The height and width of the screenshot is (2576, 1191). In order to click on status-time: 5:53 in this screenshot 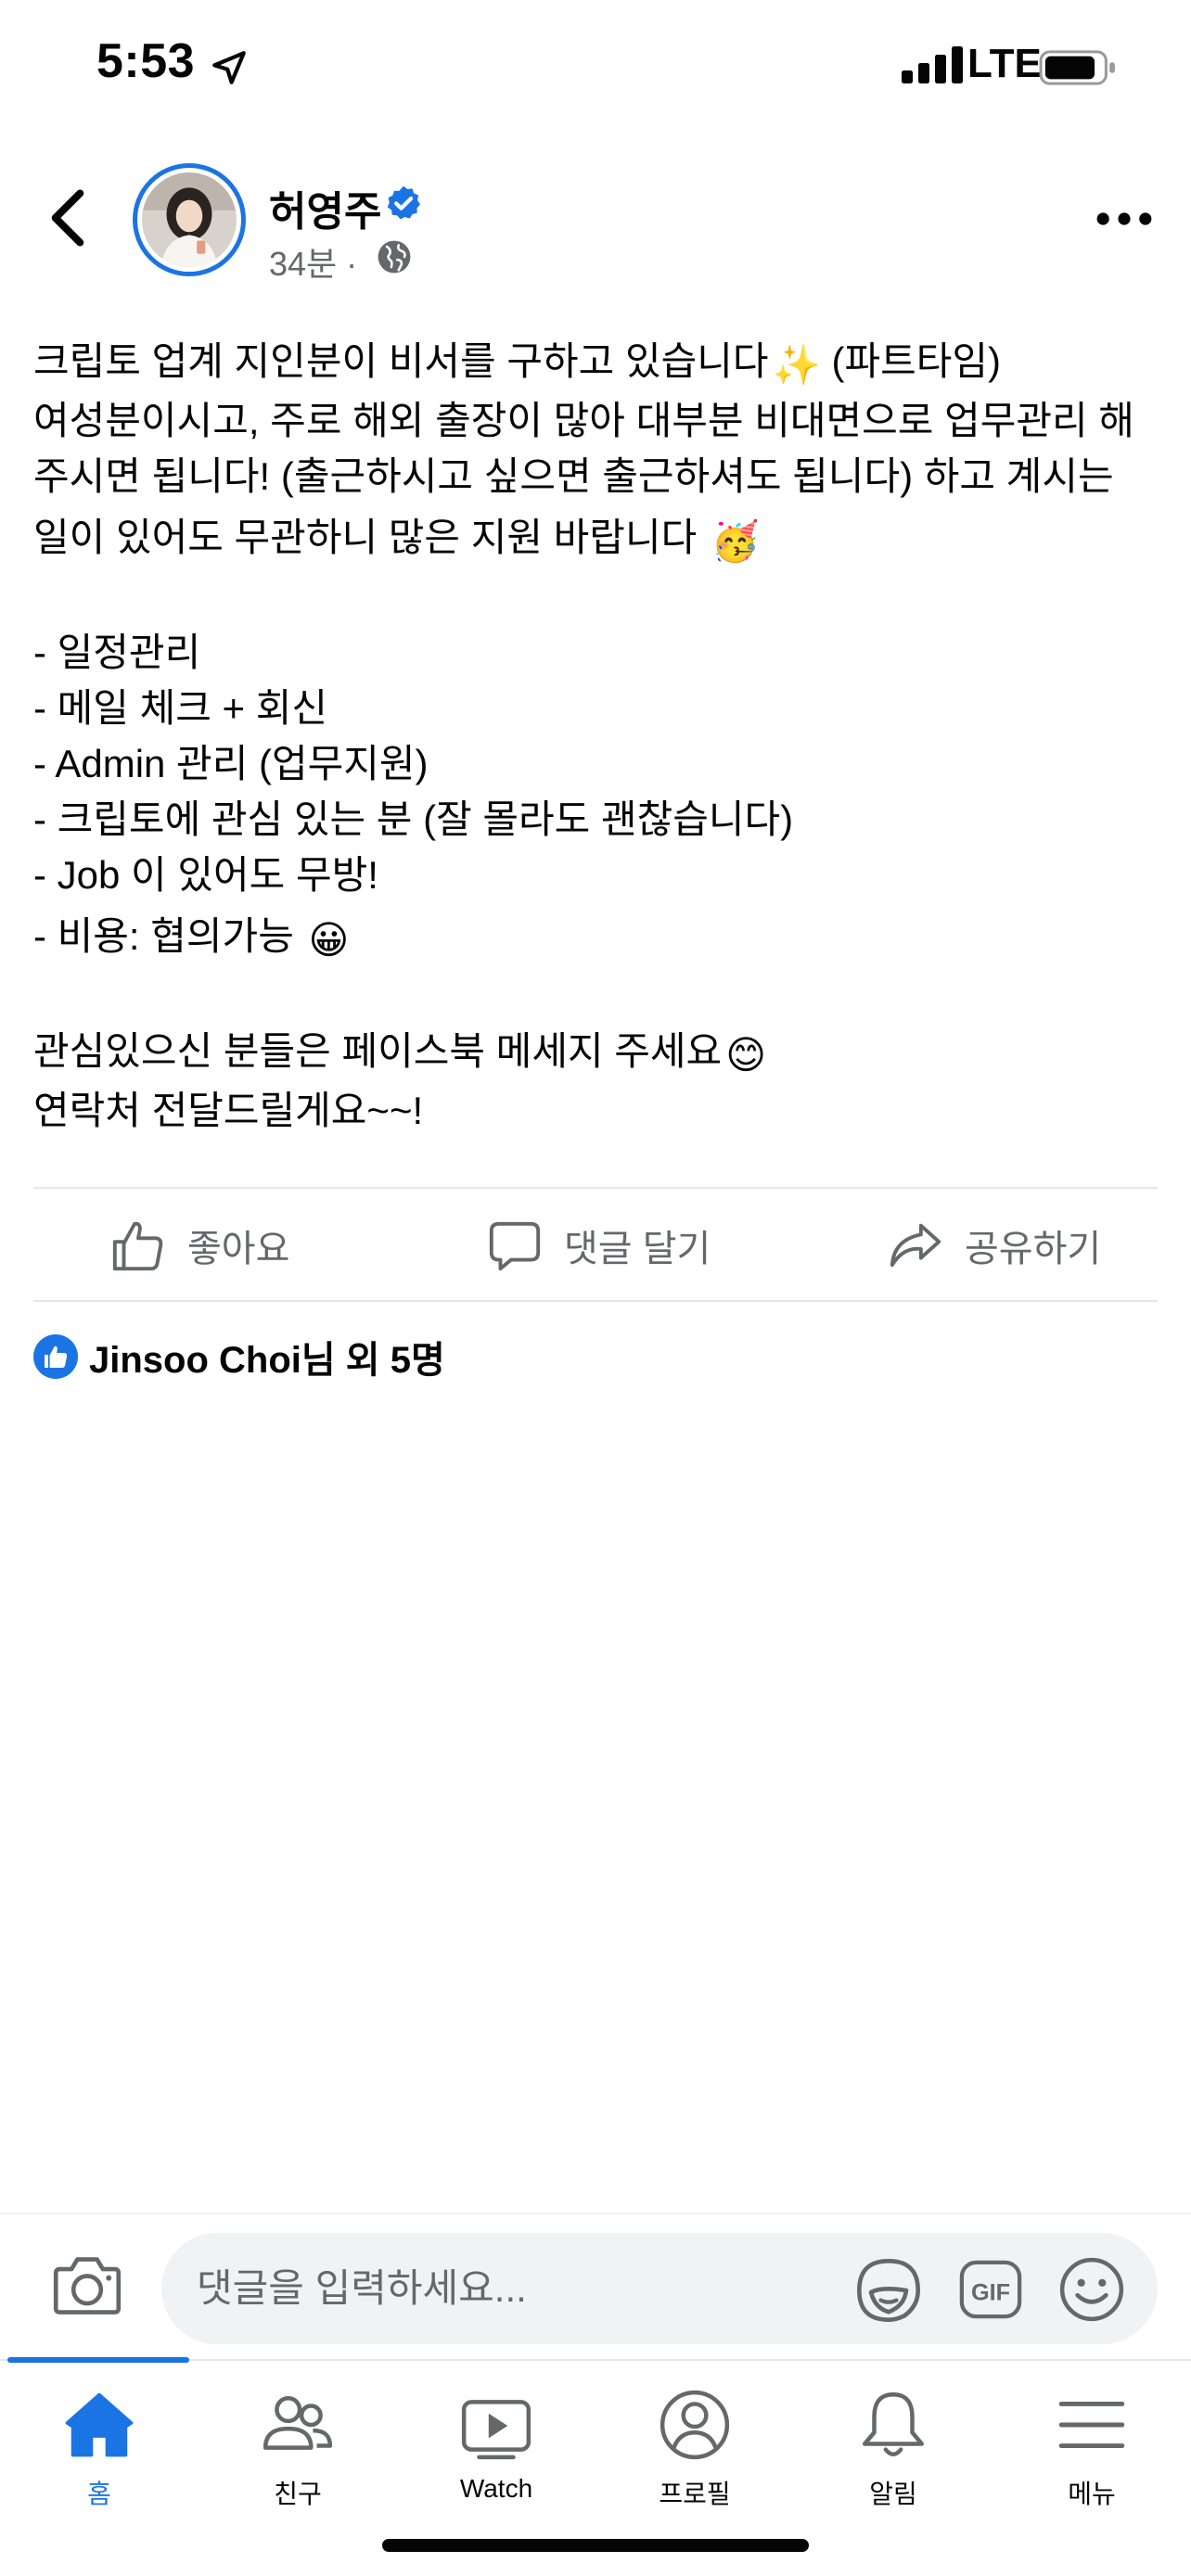, I will do `click(146, 61)`.